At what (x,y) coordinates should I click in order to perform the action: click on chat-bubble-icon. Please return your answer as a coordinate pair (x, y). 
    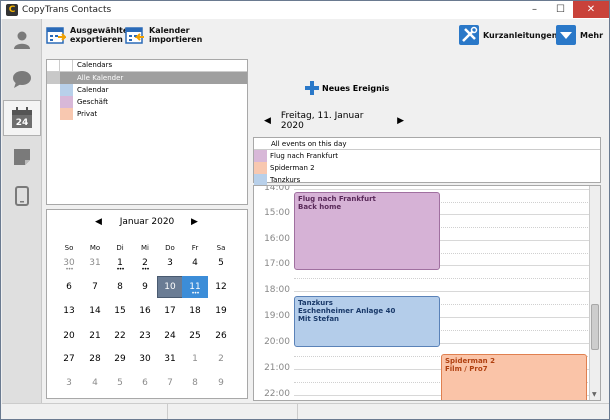
    Looking at the image, I should click on (22, 79).